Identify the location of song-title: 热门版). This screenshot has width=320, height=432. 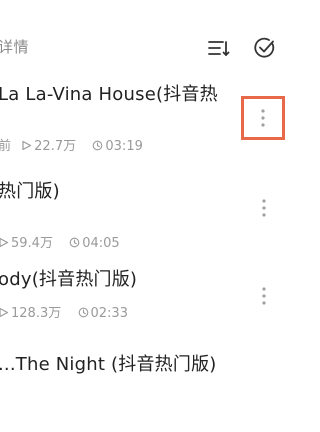
(30, 191).